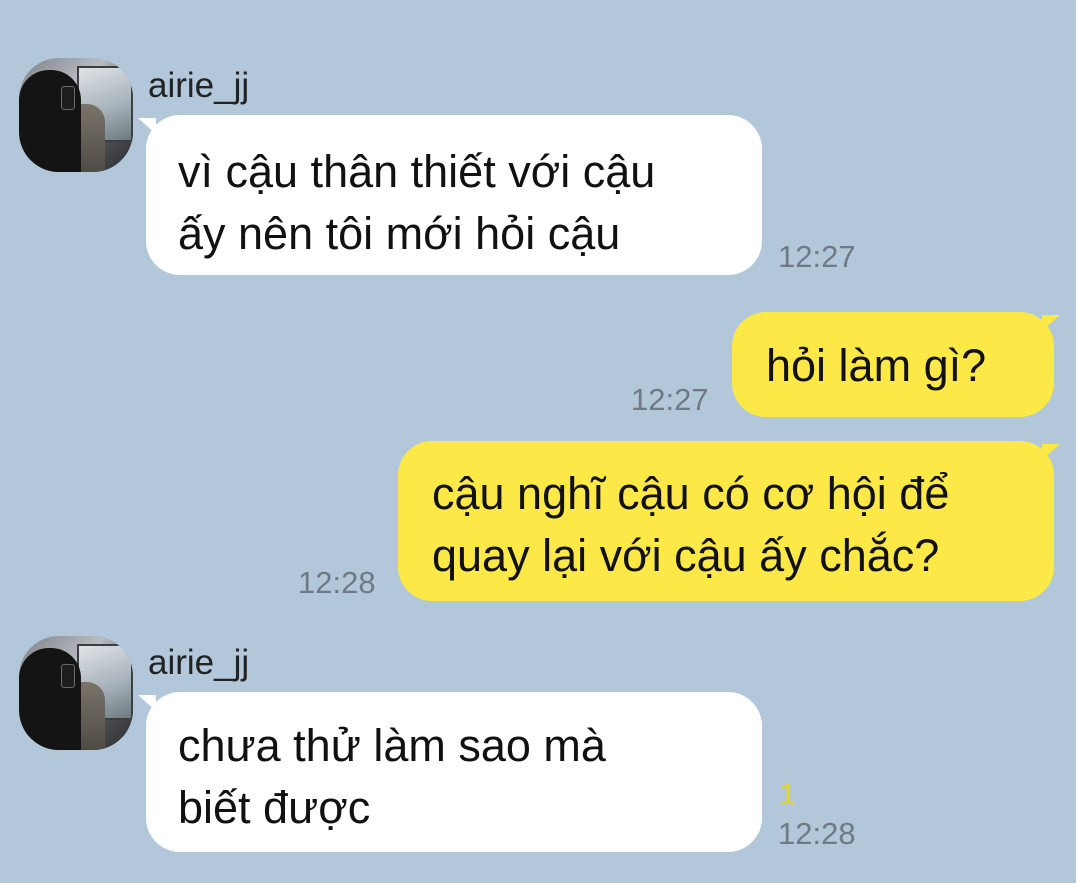 The height and width of the screenshot is (883, 1076). I want to click on message-text-line: hỏi làm gì?, so click(876, 365).